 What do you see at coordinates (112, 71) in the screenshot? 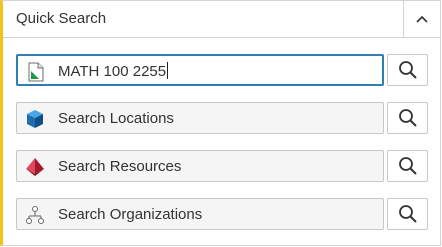
I see `course-search-value: MATH 100 2255` at bounding box center [112, 71].